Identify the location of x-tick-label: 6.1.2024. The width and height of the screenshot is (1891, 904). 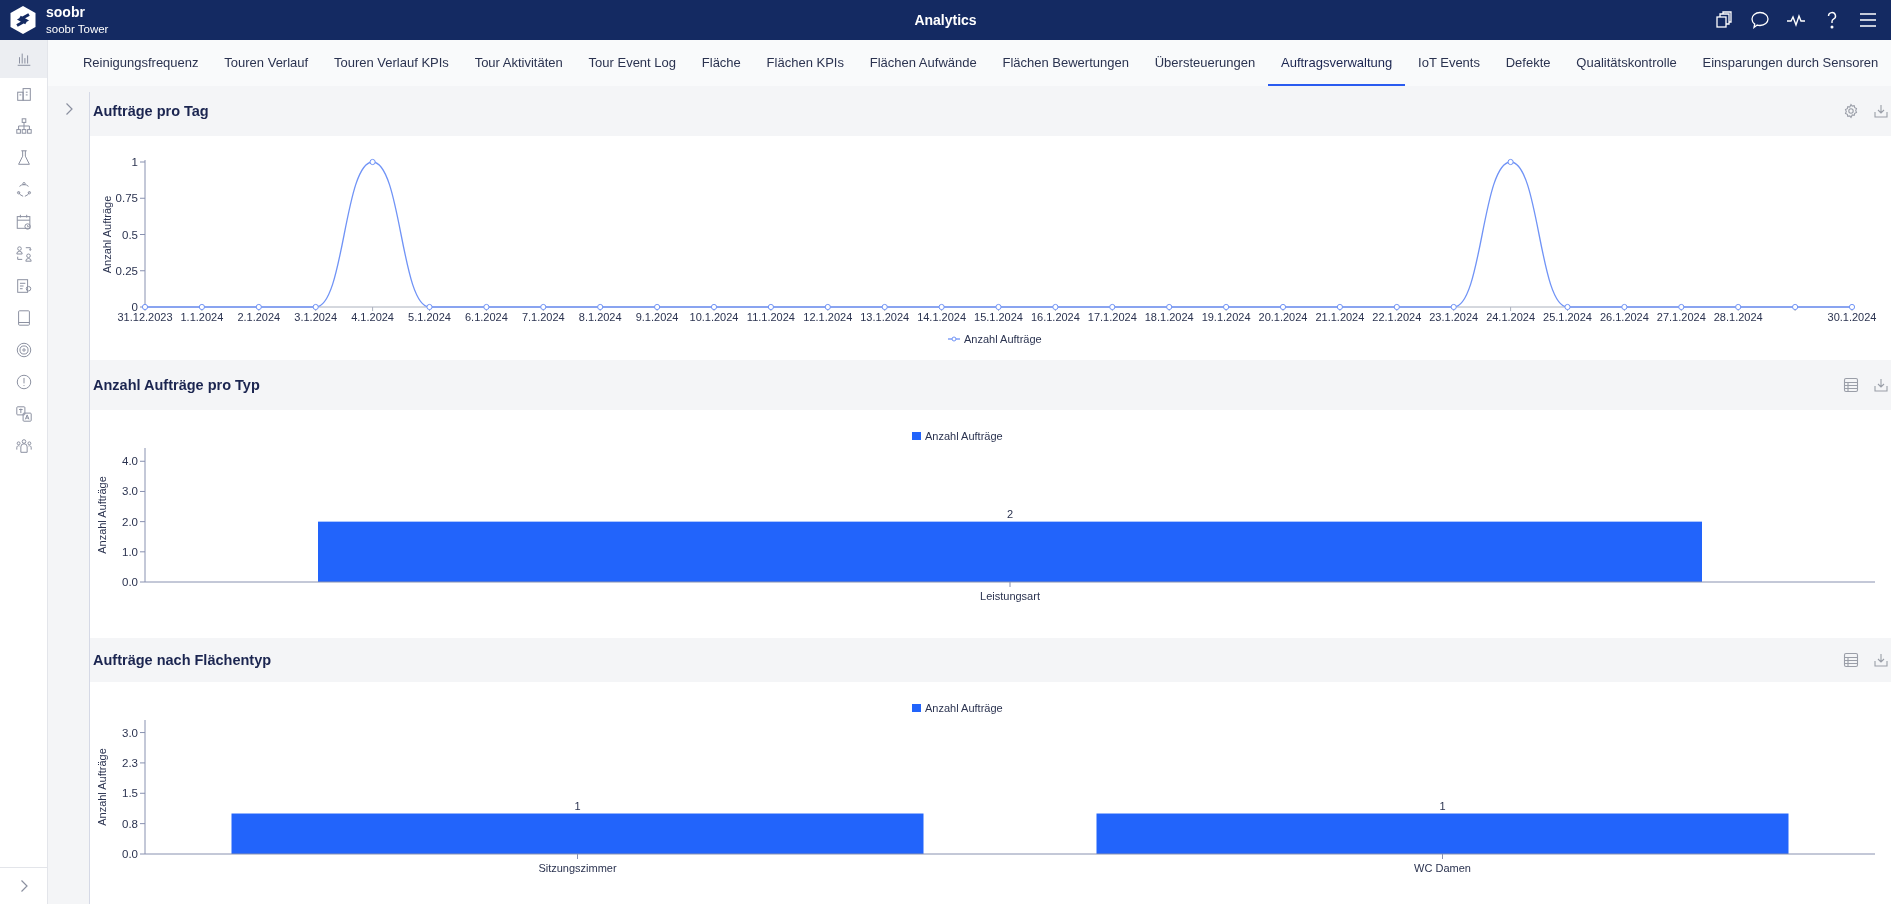
(486, 317).